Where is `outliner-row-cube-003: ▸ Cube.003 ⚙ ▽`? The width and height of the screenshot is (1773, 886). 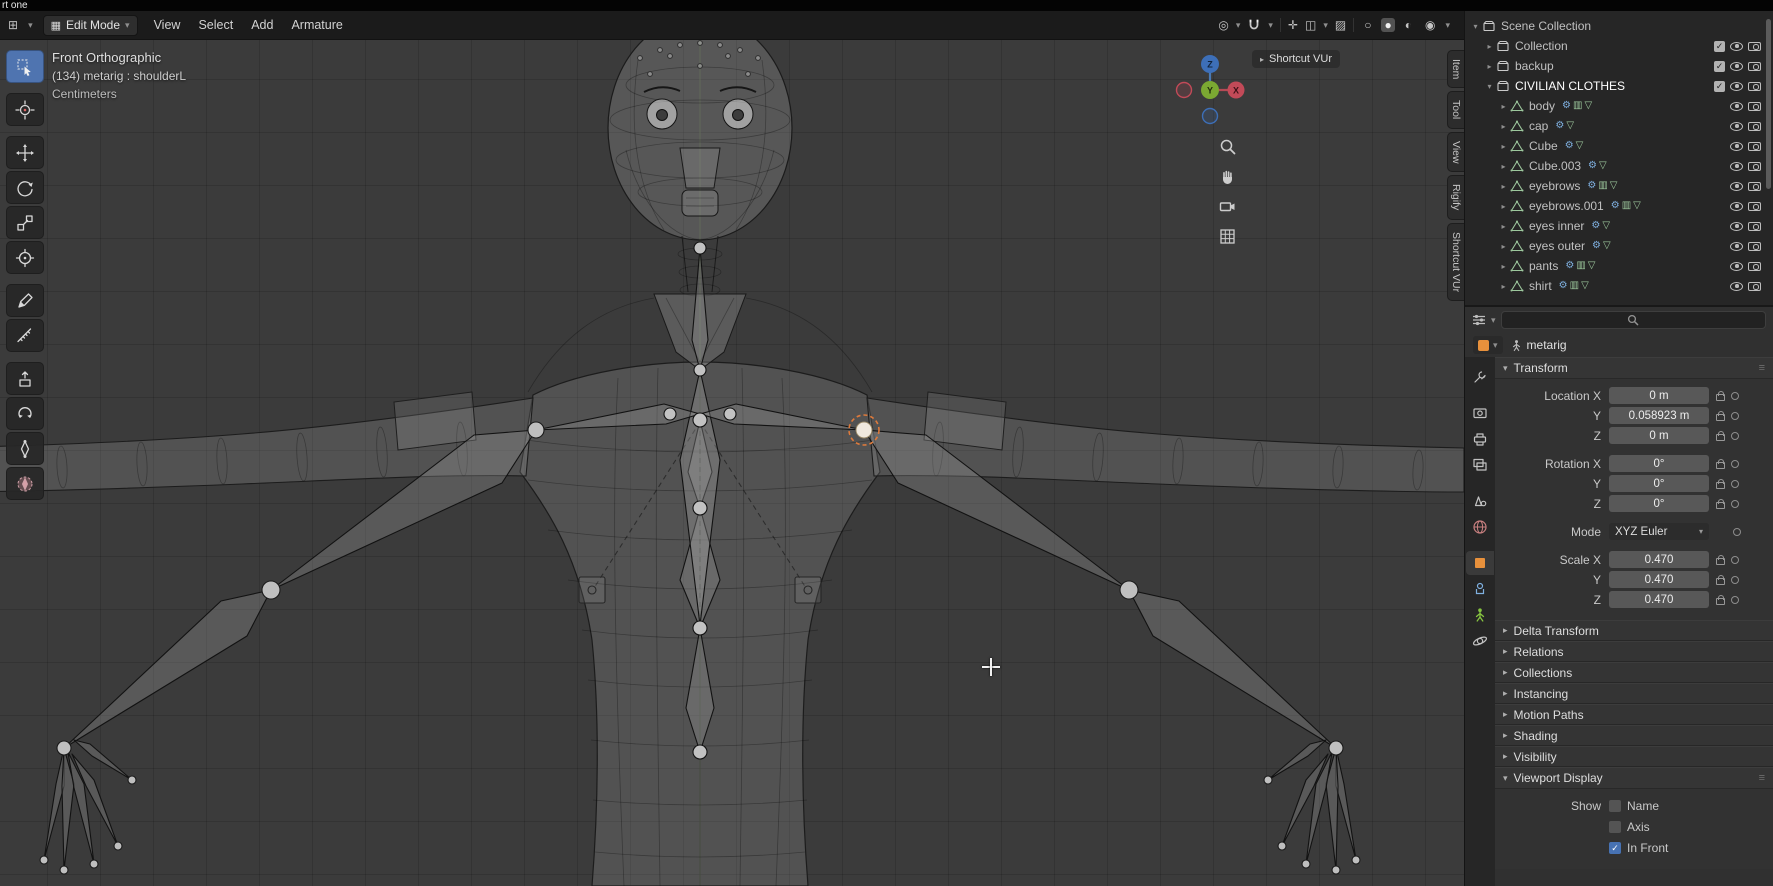
outliner-row-cube-003: ▸ Cube.003 ⚙ ▽ is located at coordinates (1619, 166).